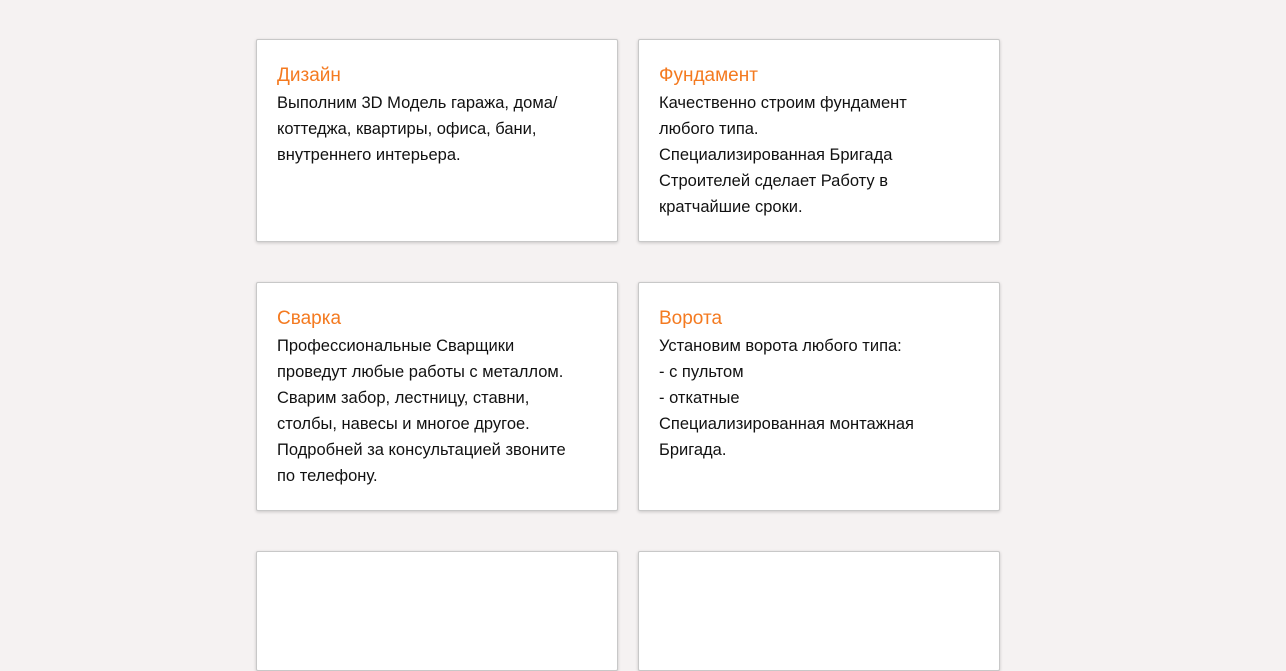 This screenshot has width=1286, height=671. Describe the element at coordinates (708, 75) in the screenshot. I see `service-card-title: Фундамент` at that location.